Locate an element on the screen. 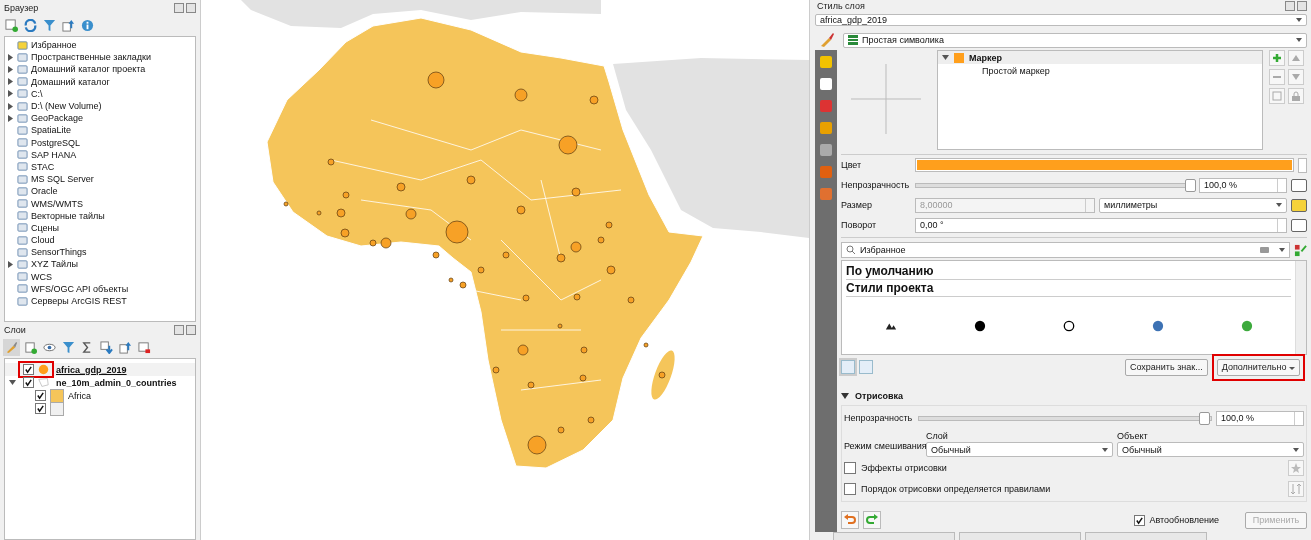 This screenshot has height=540, width=1311. list-view-icon is located at coordinates (866, 367).